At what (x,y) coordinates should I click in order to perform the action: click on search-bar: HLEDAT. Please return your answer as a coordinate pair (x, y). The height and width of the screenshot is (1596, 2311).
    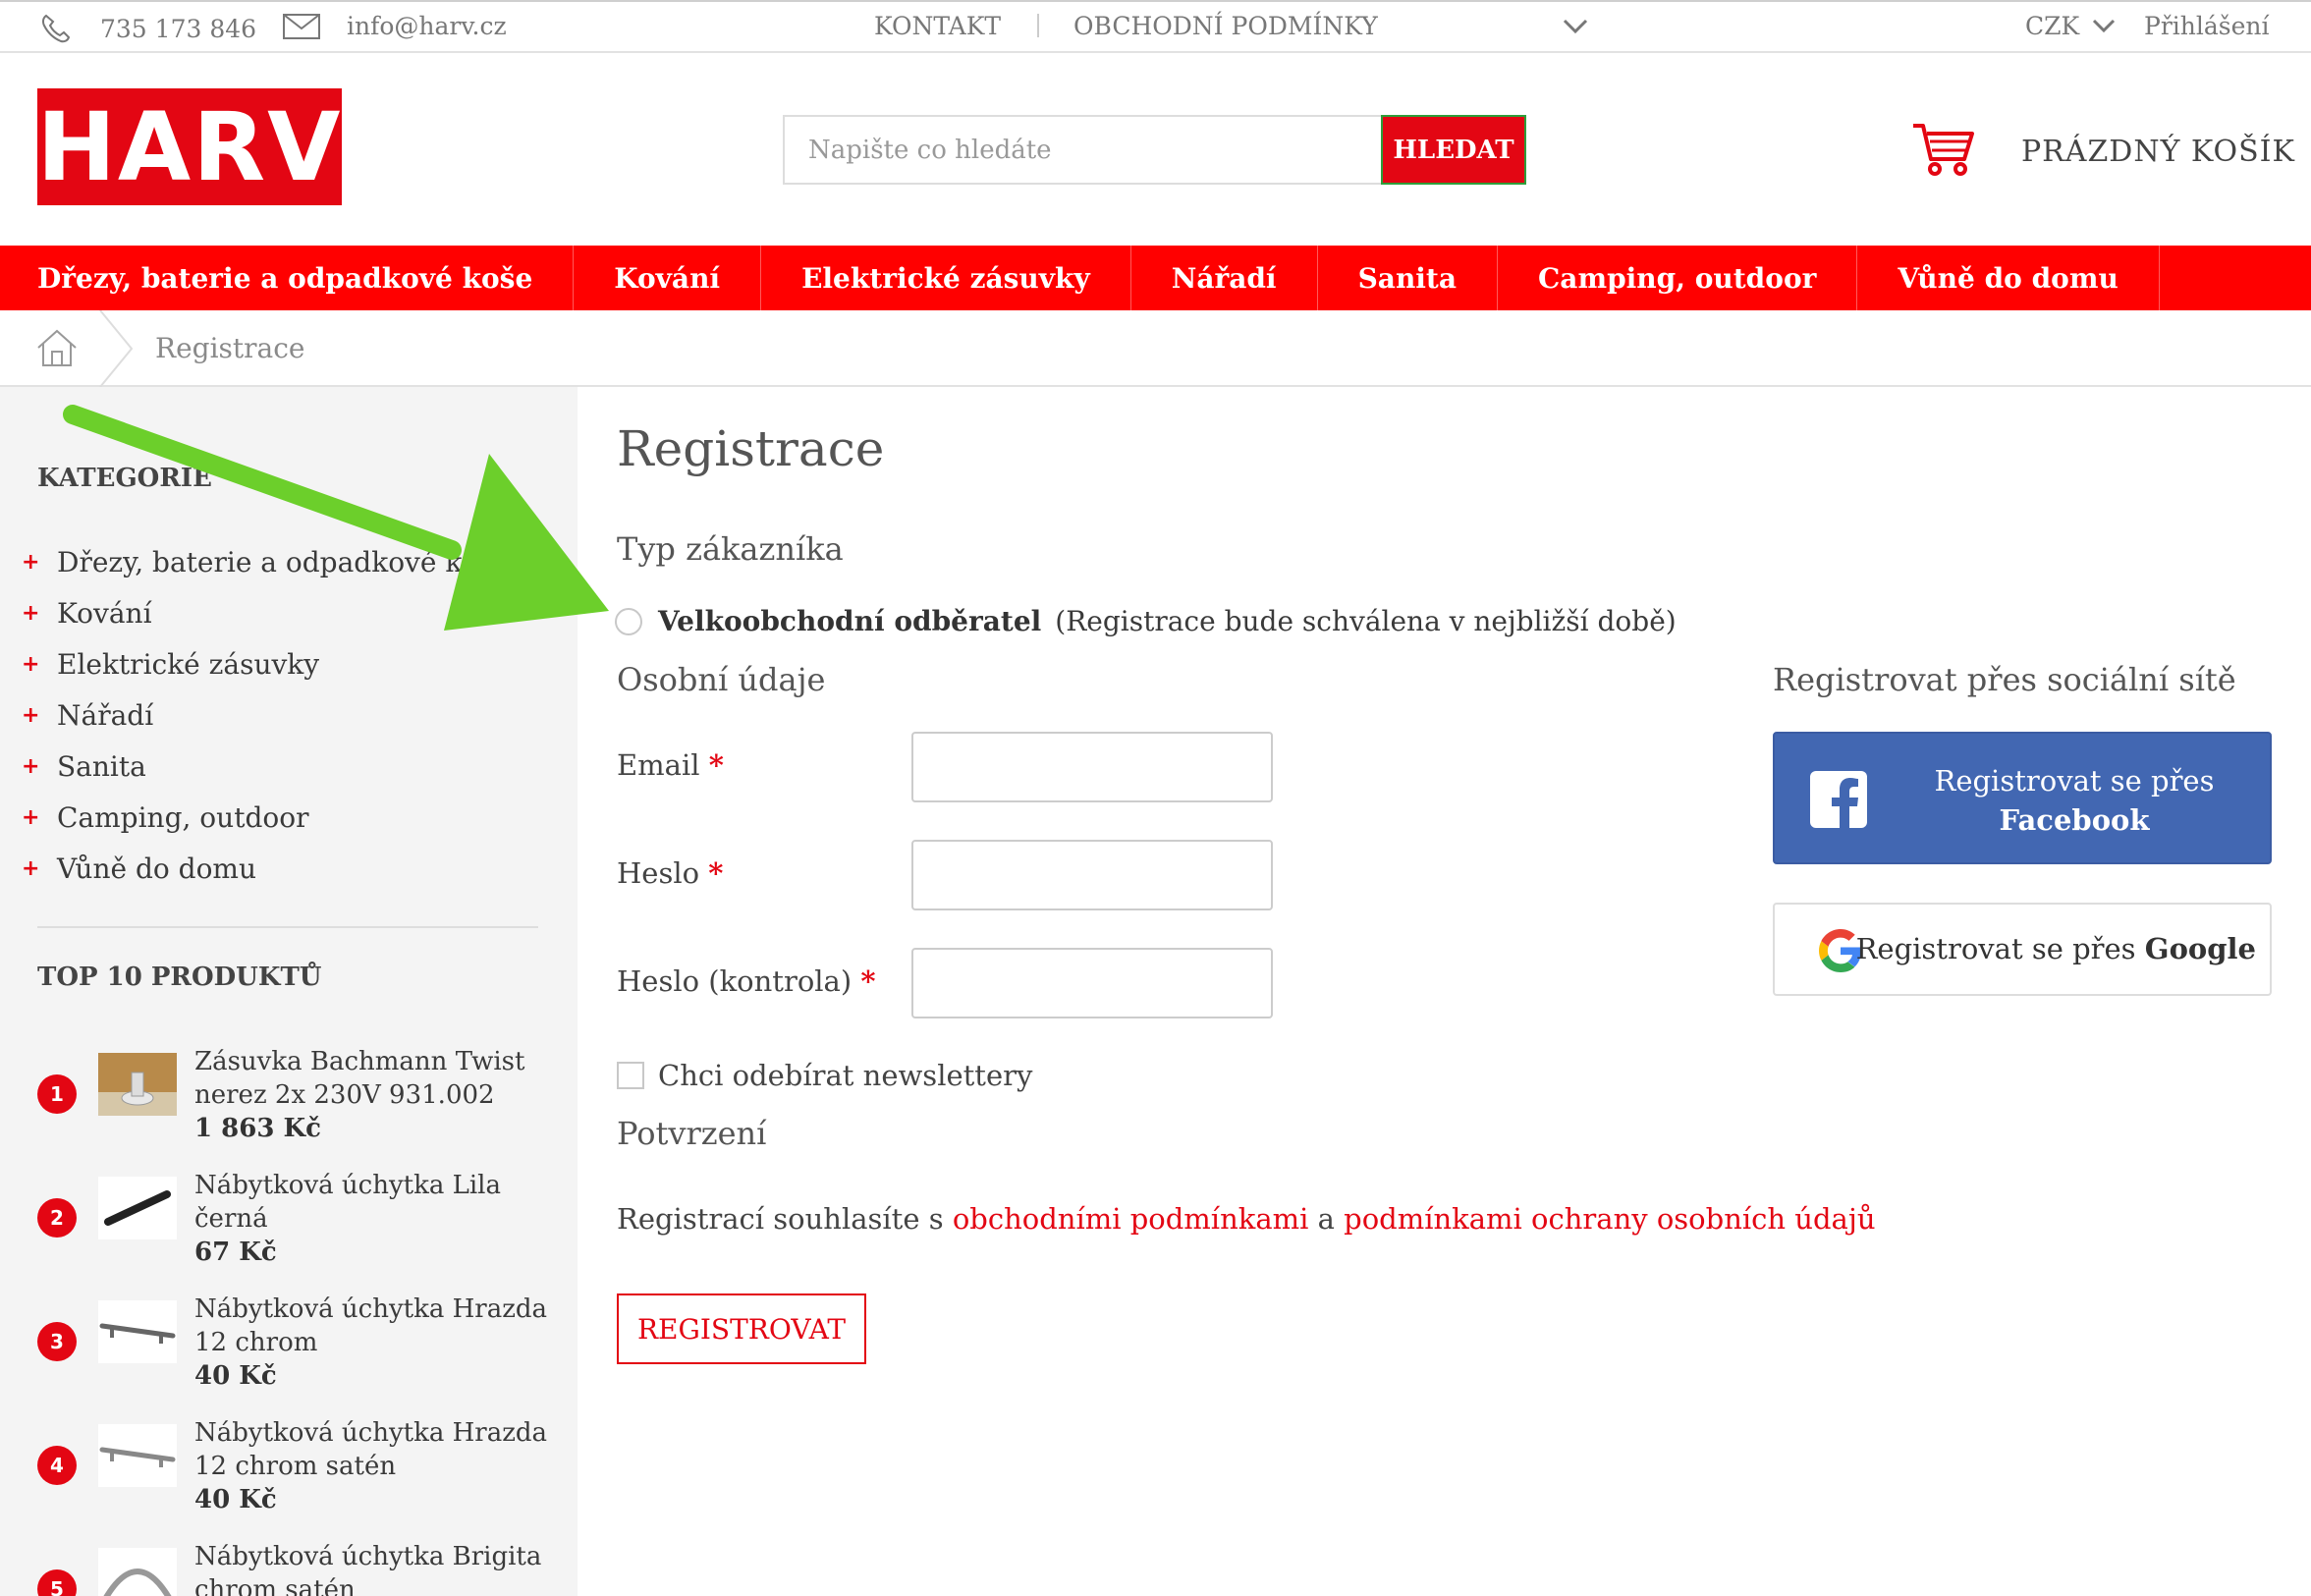
    Looking at the image, I should click on (1154, 150).